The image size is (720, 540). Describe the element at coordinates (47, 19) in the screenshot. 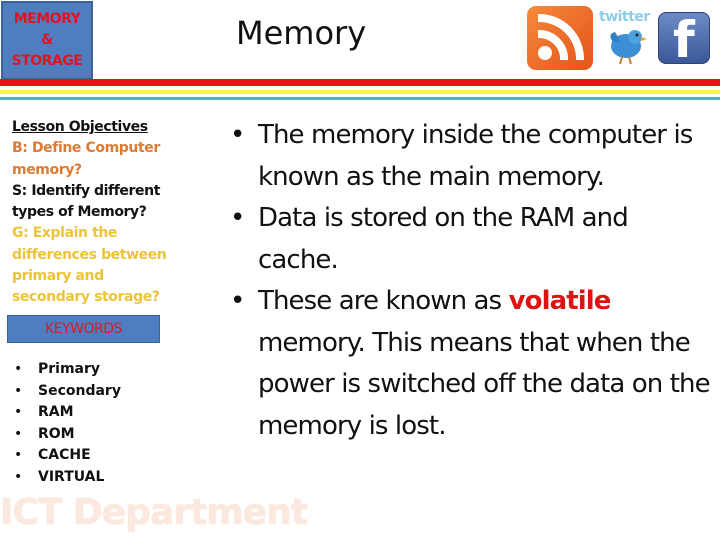

I see `topic-title-line: MEMORY` at that location.